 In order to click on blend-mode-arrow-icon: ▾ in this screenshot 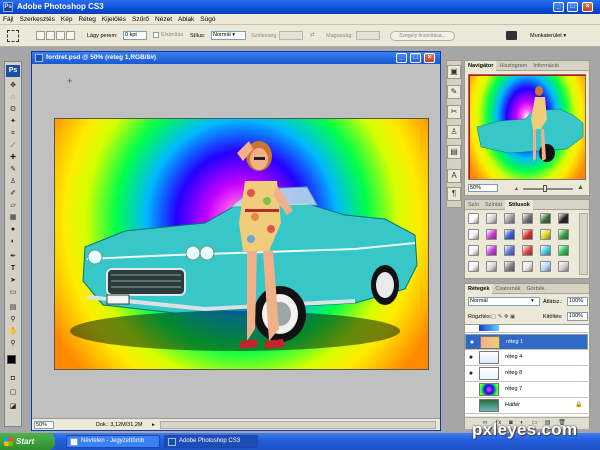, I will do `click(532, 301)`.